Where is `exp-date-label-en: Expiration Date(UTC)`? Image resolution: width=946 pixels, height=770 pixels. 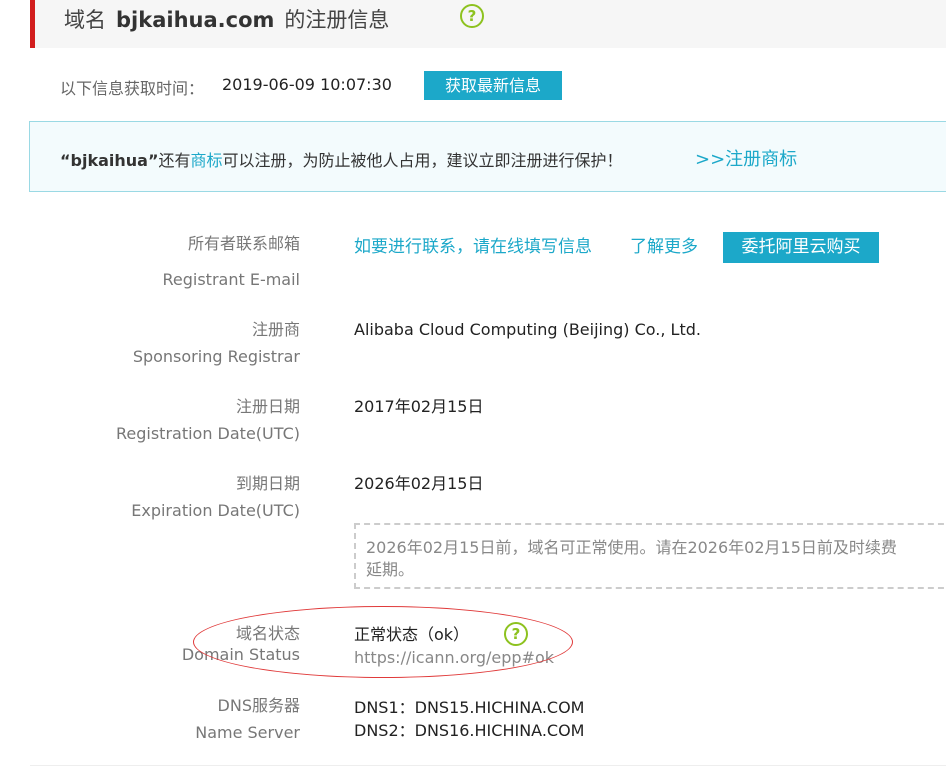 exp-date-label-en: Expiration Date(UTC) is located at coordinates (215, 510).